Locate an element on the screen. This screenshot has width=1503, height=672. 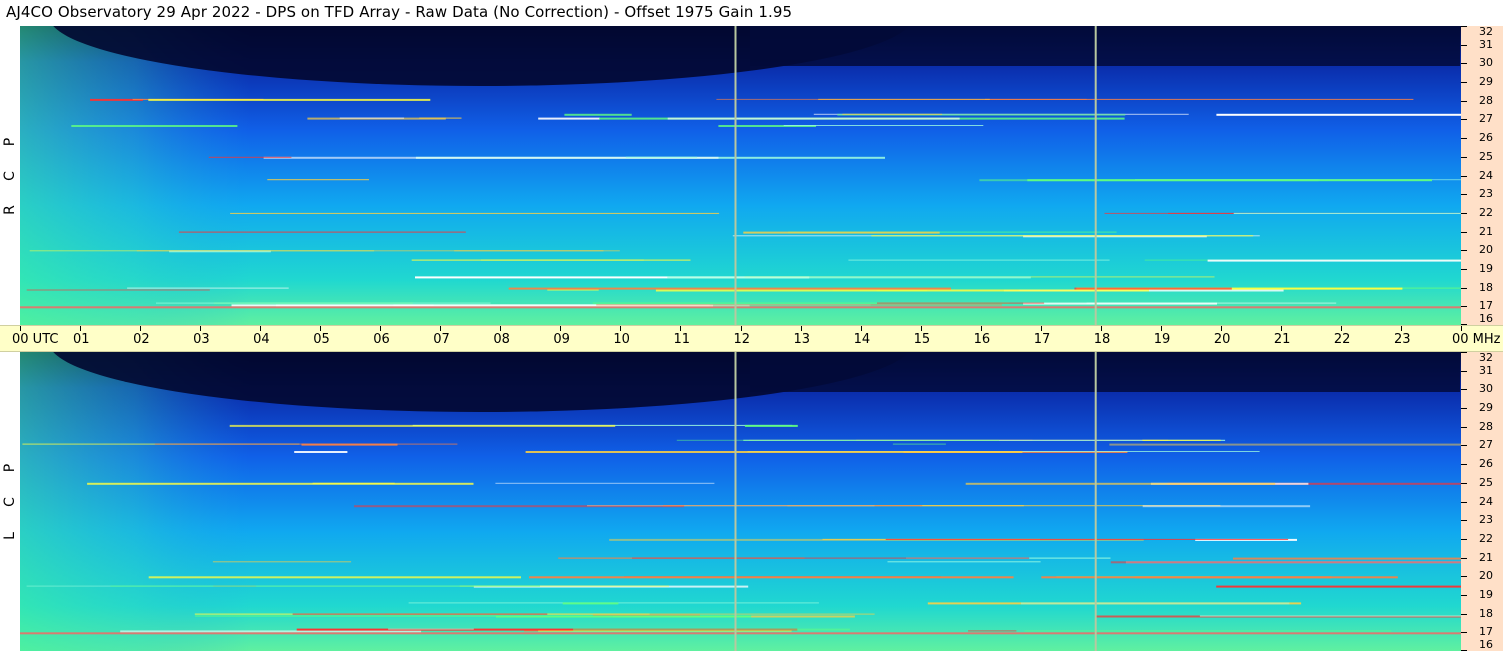
xtick-label: 20 is located at coordinates (1222, 339).